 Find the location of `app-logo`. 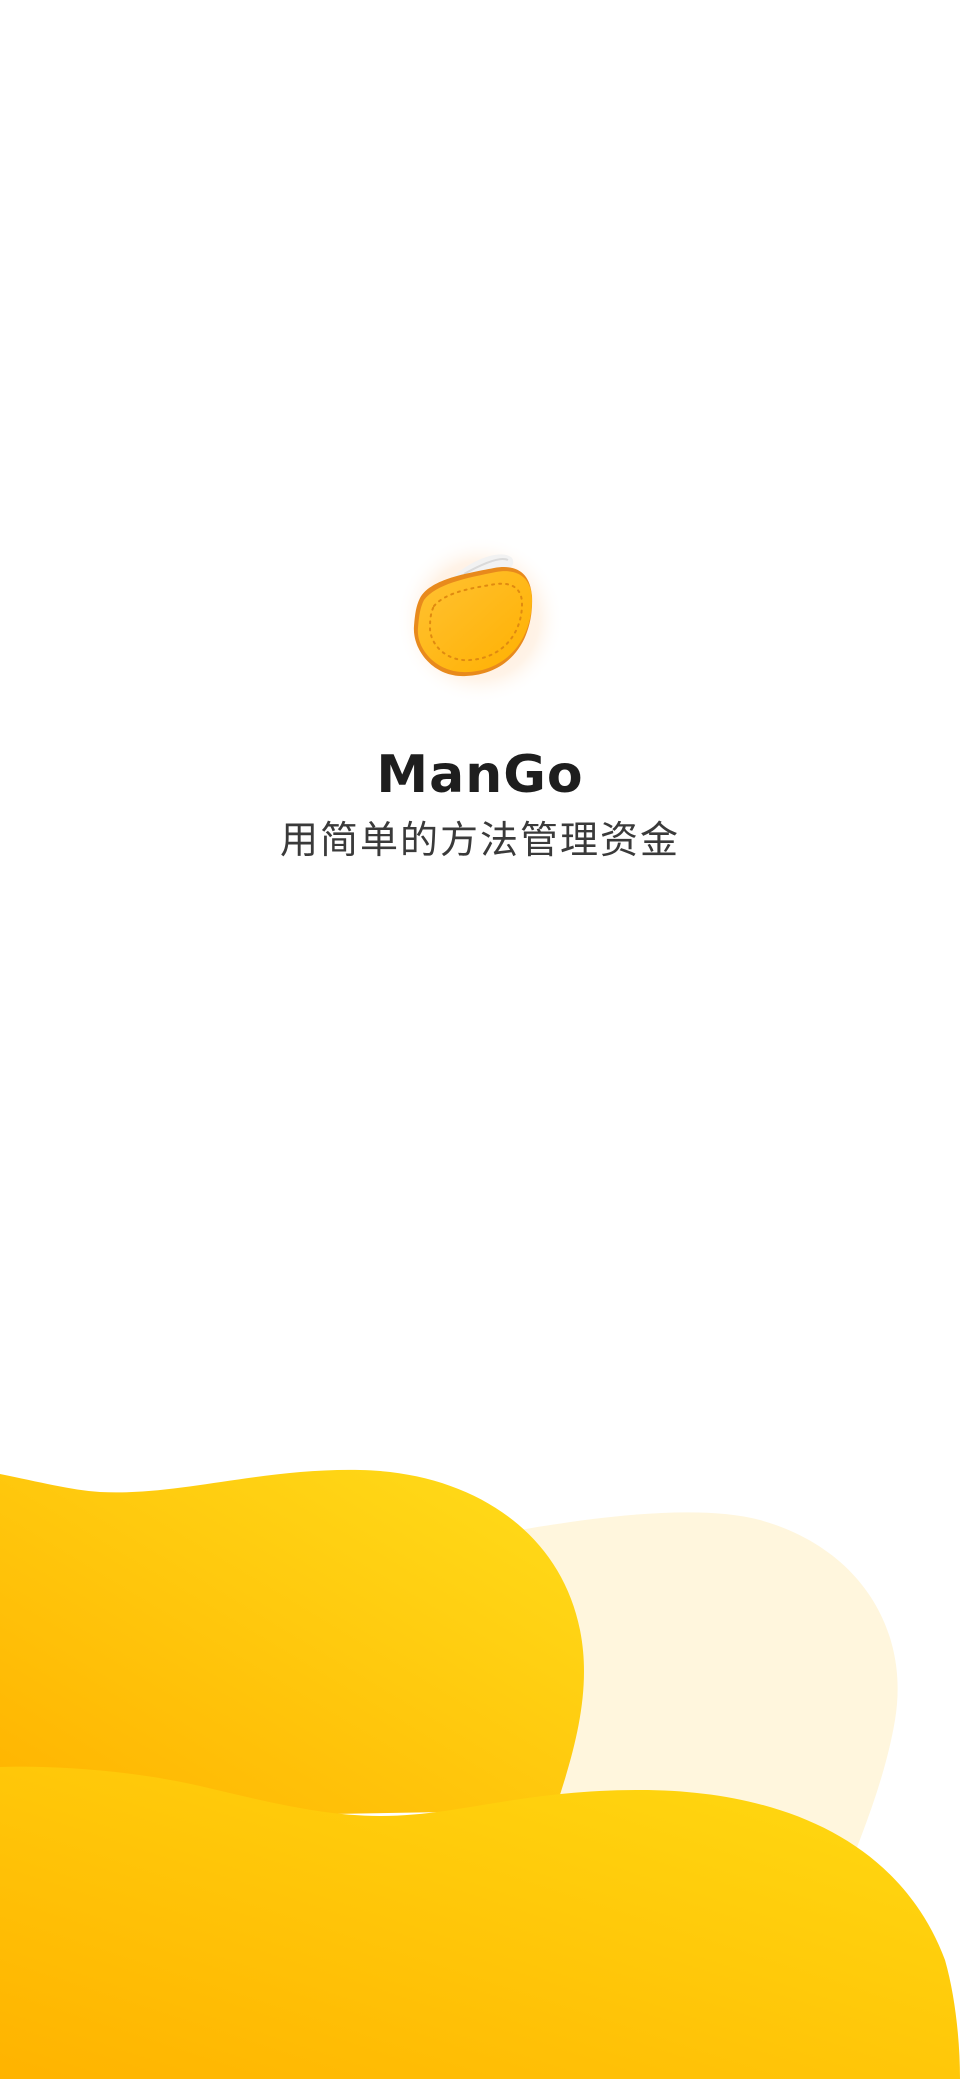

app-logo is located at coordinates (480, 620).